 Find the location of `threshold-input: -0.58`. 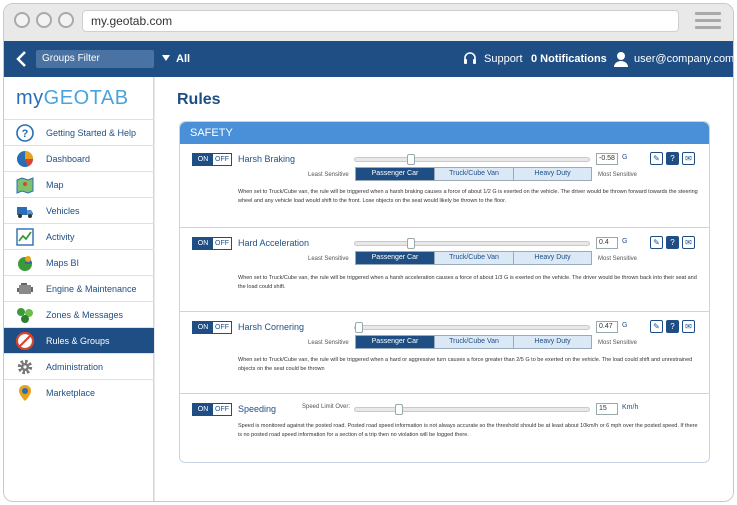

threshold-input: -0.58 is located at coordinates (607, 159).